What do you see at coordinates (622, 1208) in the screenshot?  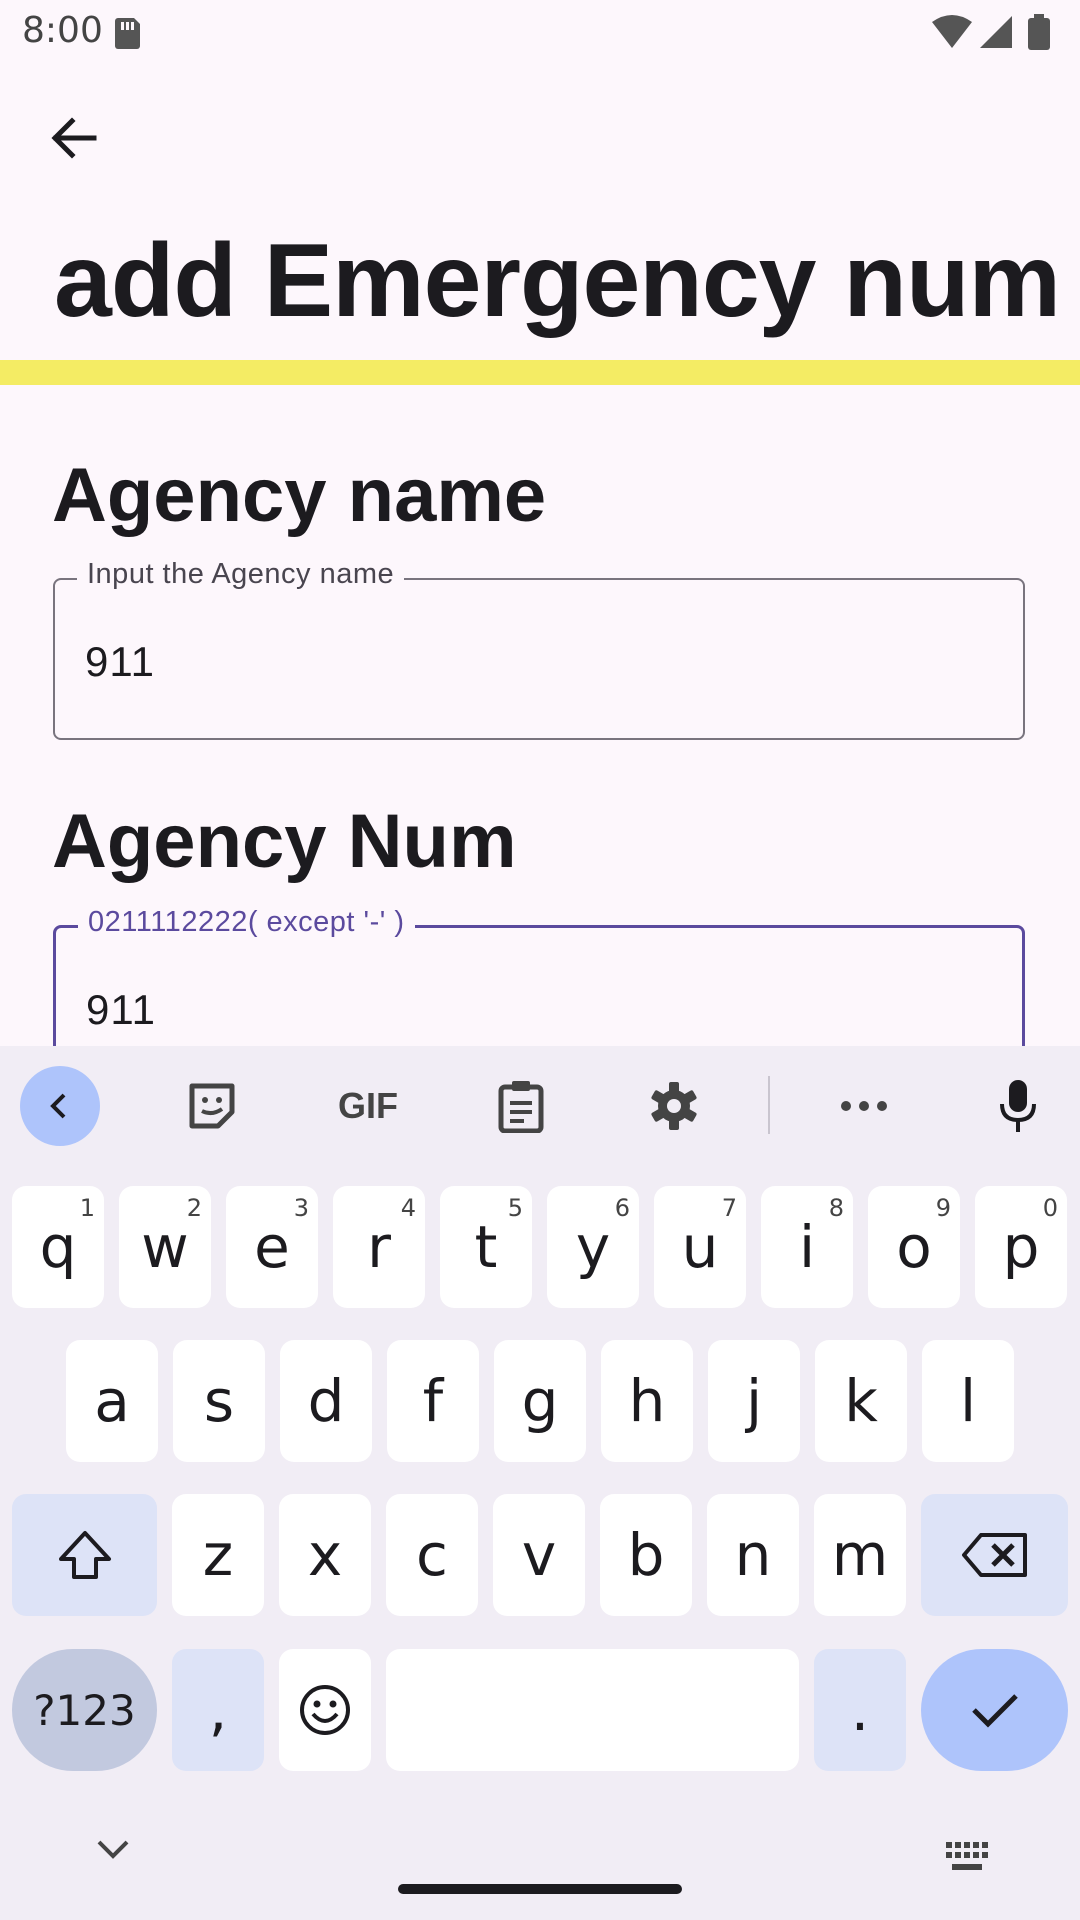 I see `key-hint: 6` at bounding box center [622, 1208].